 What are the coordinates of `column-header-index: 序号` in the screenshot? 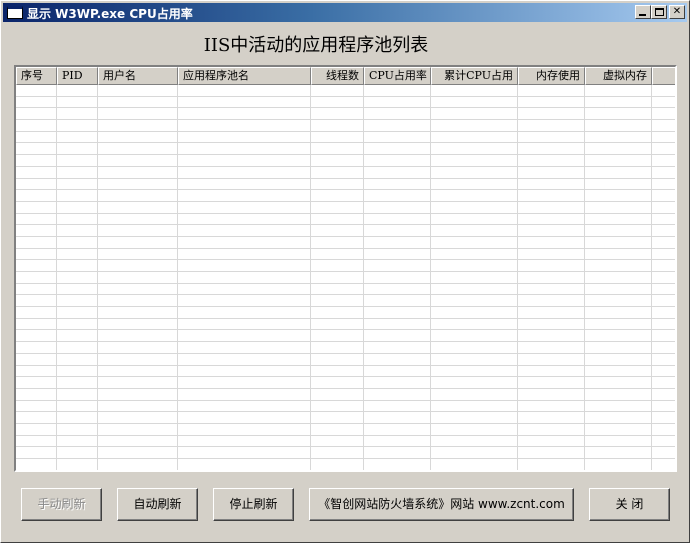 It's located at (36, 76).